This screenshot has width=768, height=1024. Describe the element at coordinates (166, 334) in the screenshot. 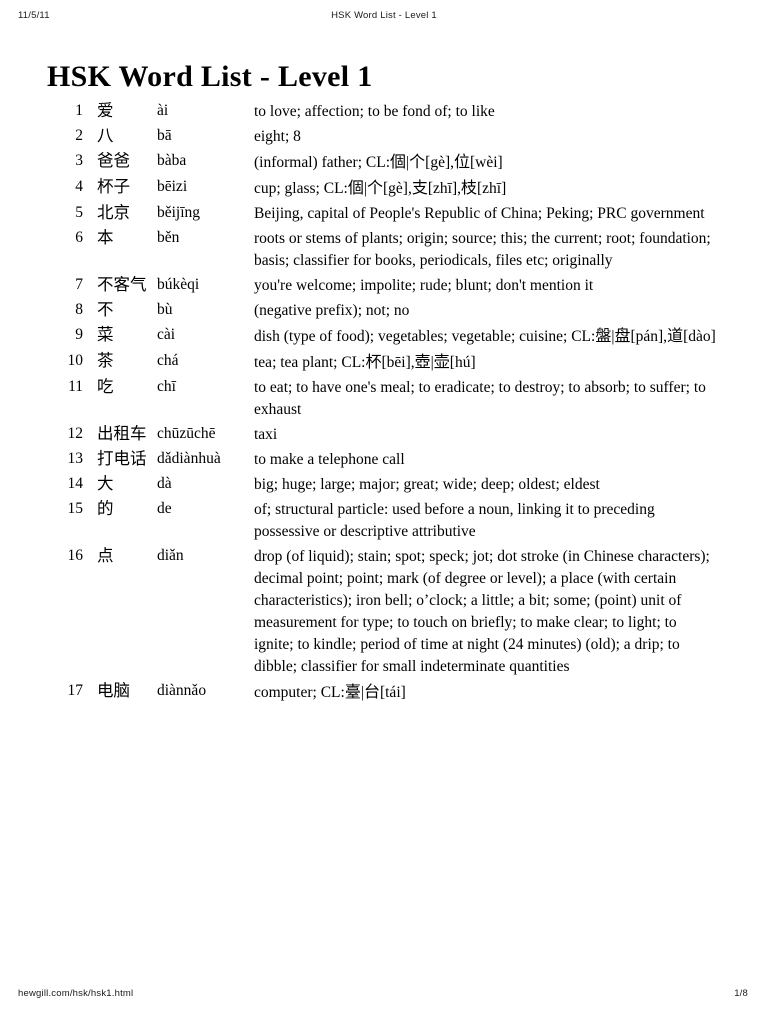

I see `entry-pinyin: cài` at that location.